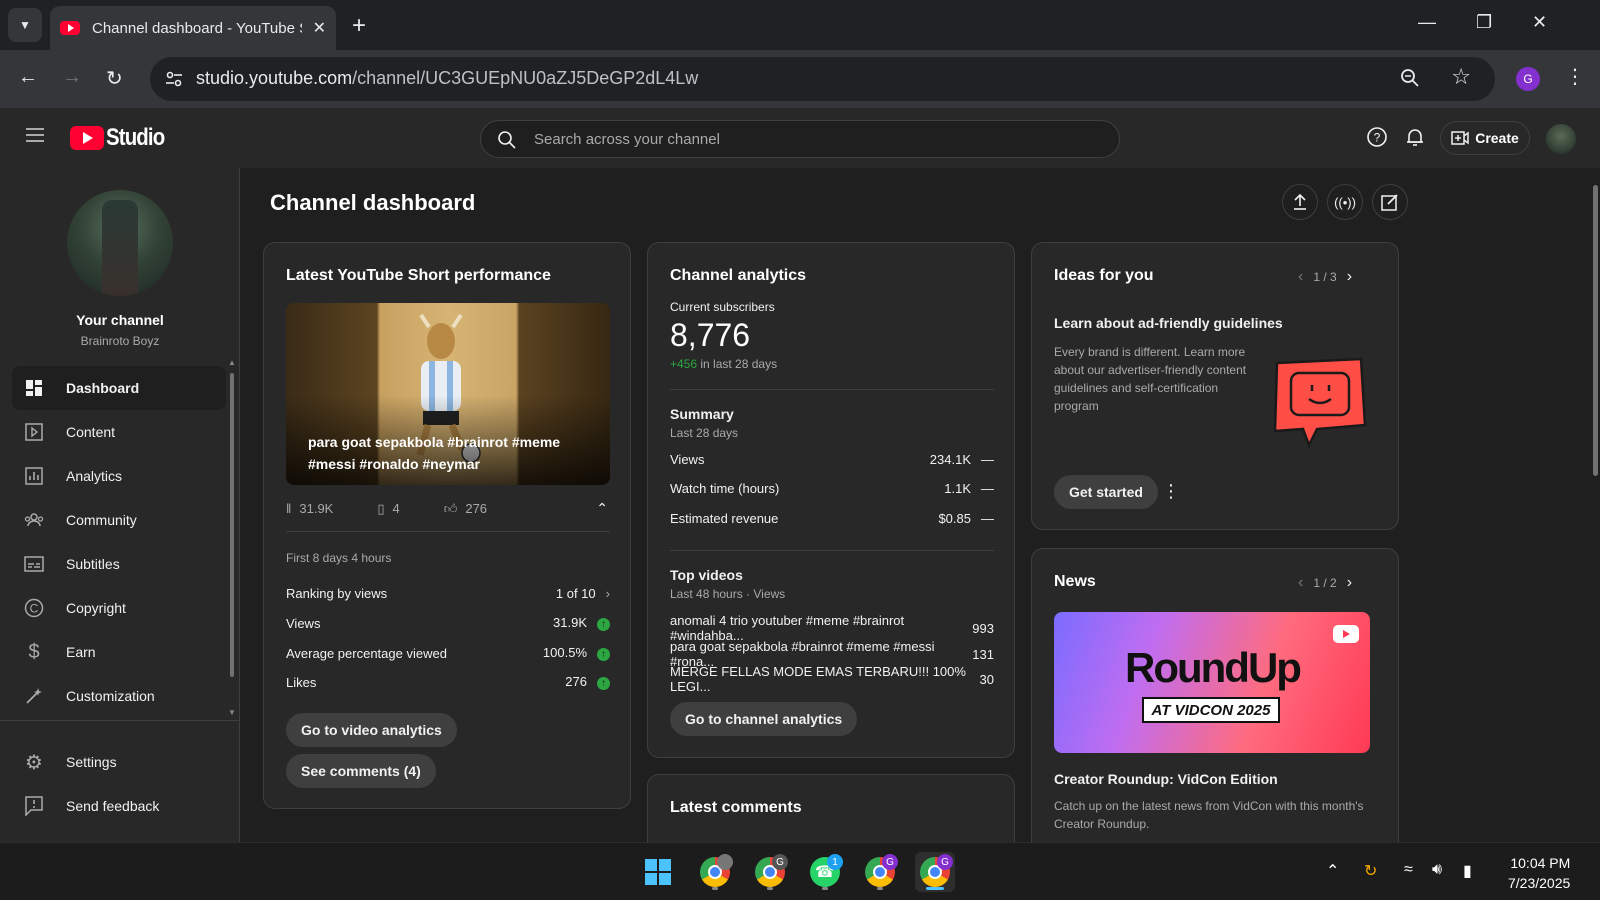 This screenshot has height=900, width=1600. Describe the element at coordinates (1467, 871) in the screenshot. I see `battery-icon: ▮` at that location.